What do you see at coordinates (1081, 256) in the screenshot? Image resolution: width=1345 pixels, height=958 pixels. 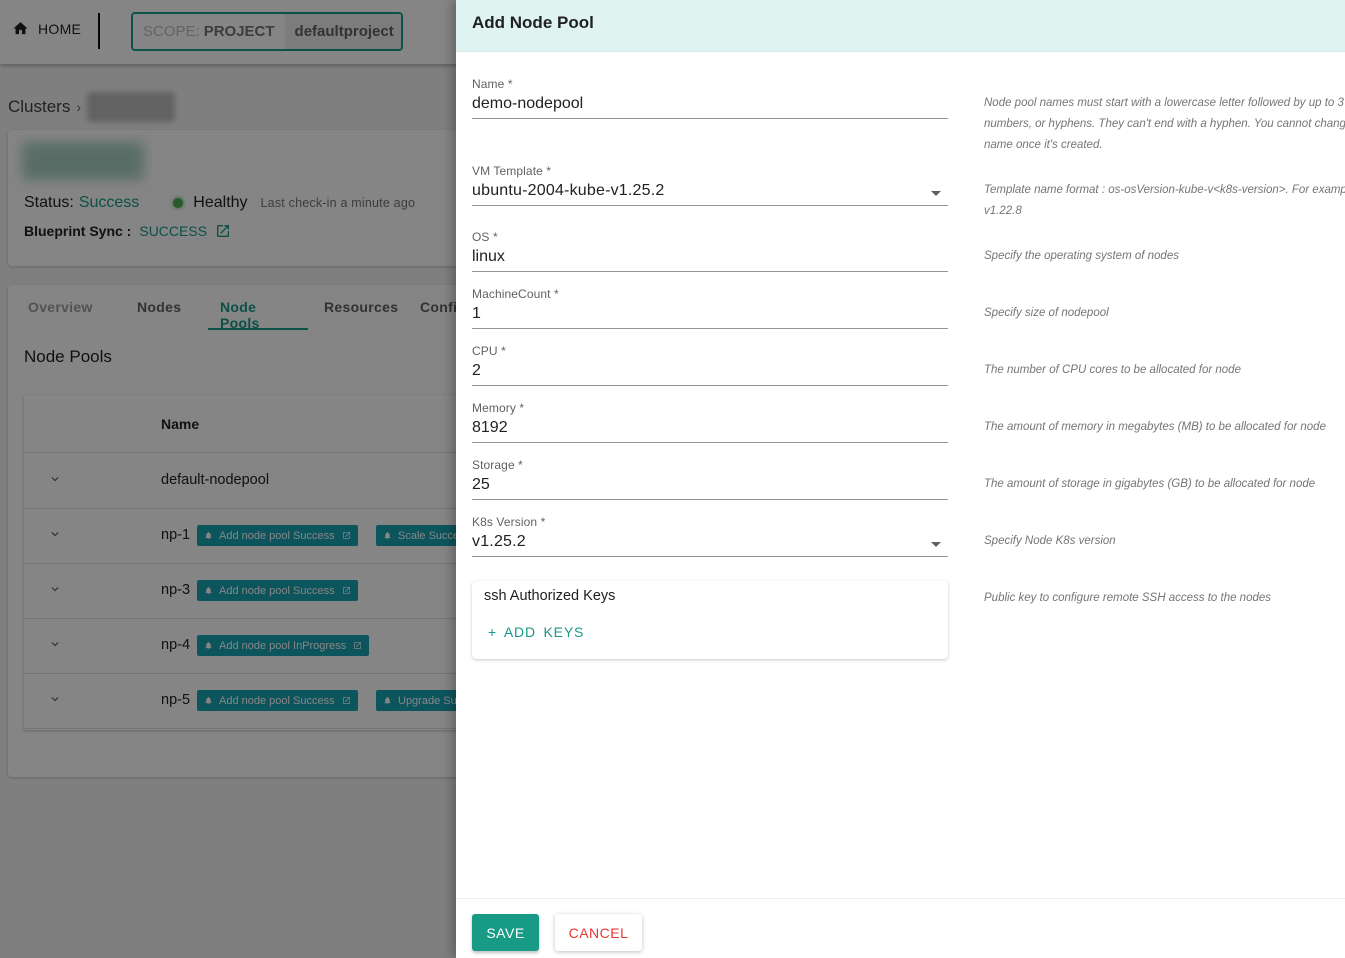 I see `os-hint: Specify the operating system of nodes` at bounding box center [1081, 256].